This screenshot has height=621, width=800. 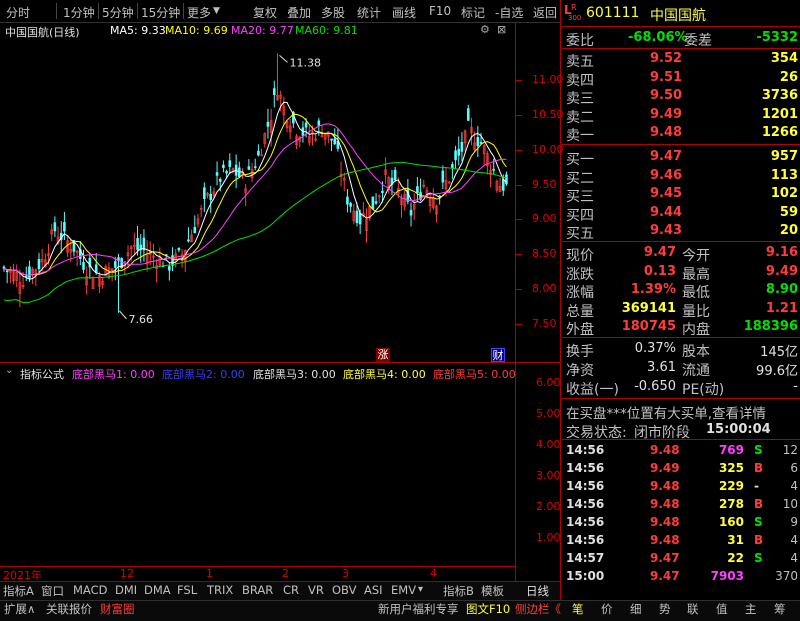 What do you see at coordinates (199, 12) in the screenshot?
I see `period-tab-more: 更多` at bounding box center [199, 12].